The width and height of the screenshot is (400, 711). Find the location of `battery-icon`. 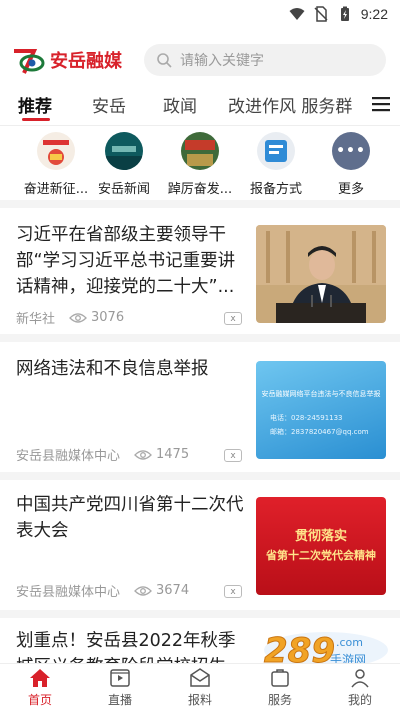

battery-icon is located at coordinates (344, 13).